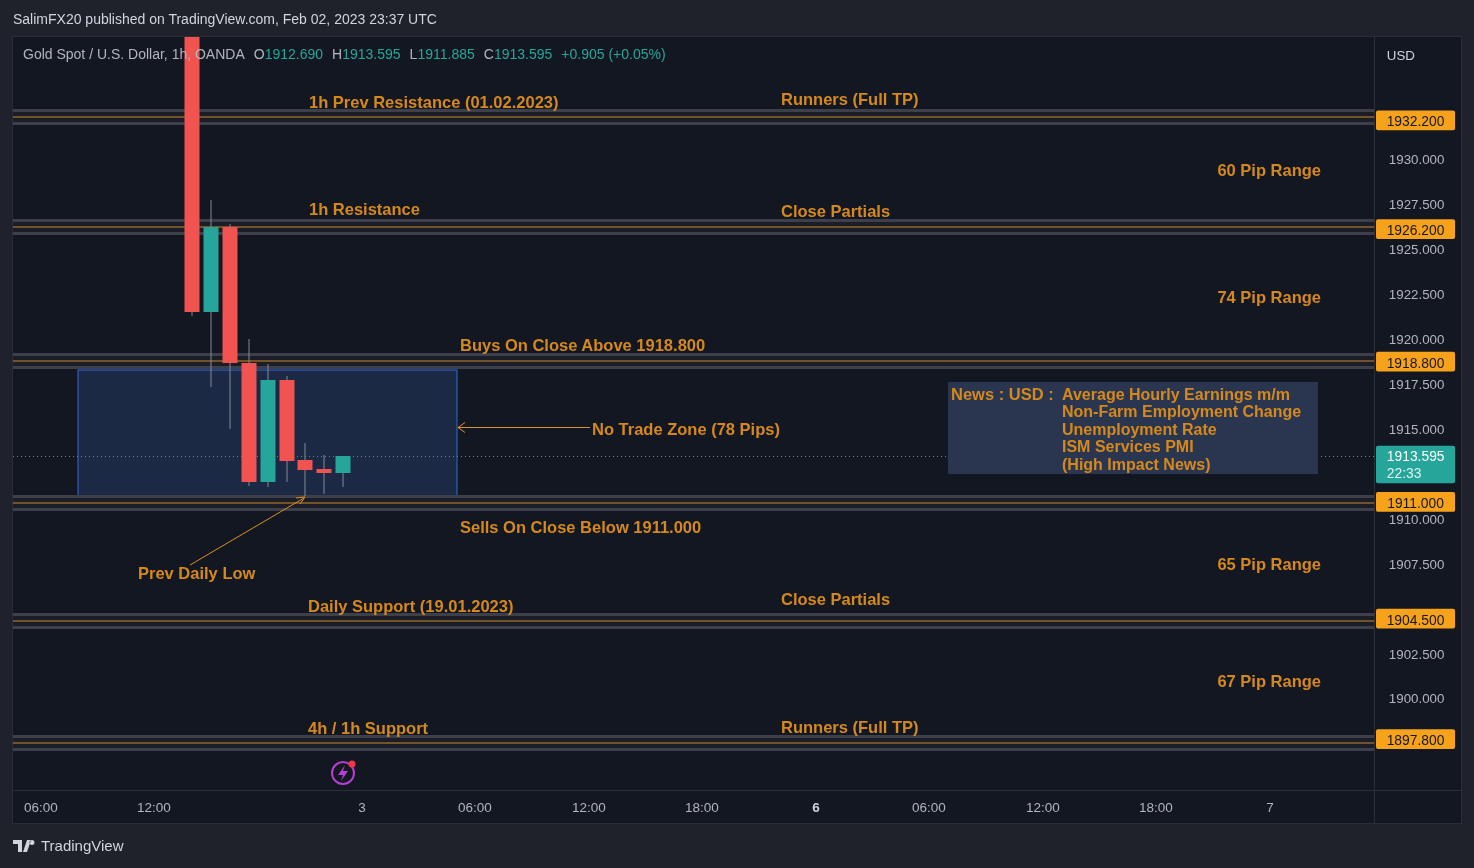 The height and width of the screenshot is (868, 1474). I want to click on price-label: 1925.000, so click(1416, 250).